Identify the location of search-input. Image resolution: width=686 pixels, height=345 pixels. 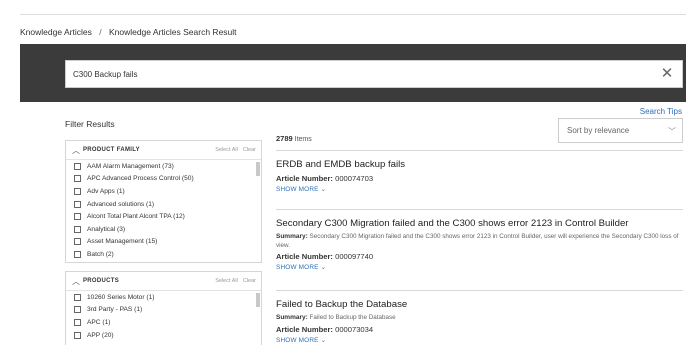
(356, 74).